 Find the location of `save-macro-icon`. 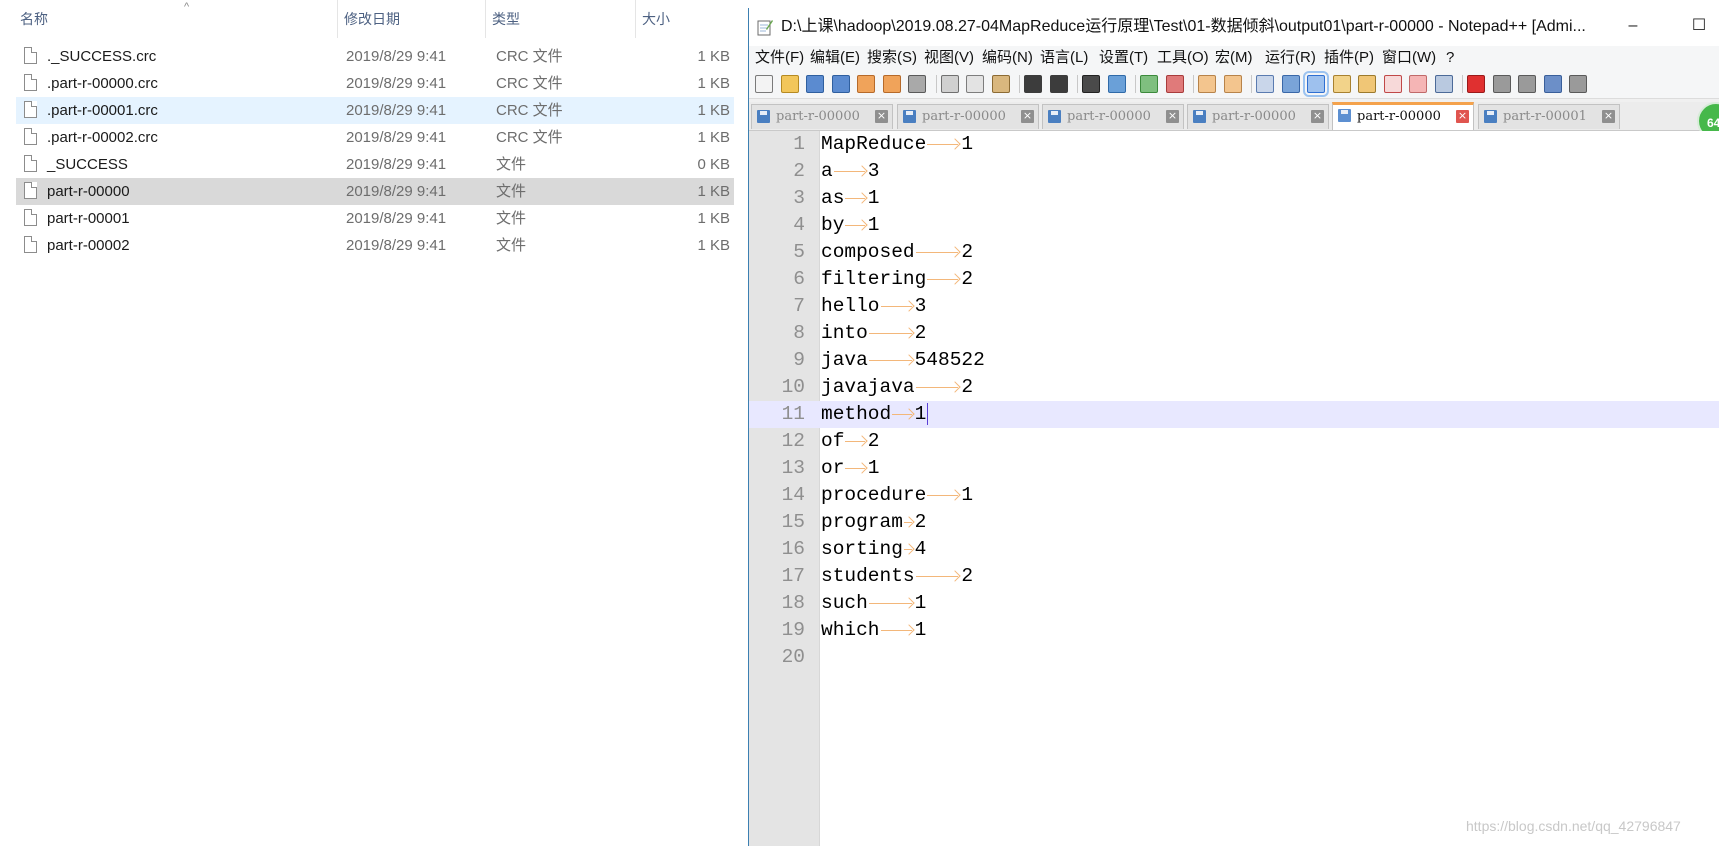

save-macro-icon is located at coordinates (1578, 84).